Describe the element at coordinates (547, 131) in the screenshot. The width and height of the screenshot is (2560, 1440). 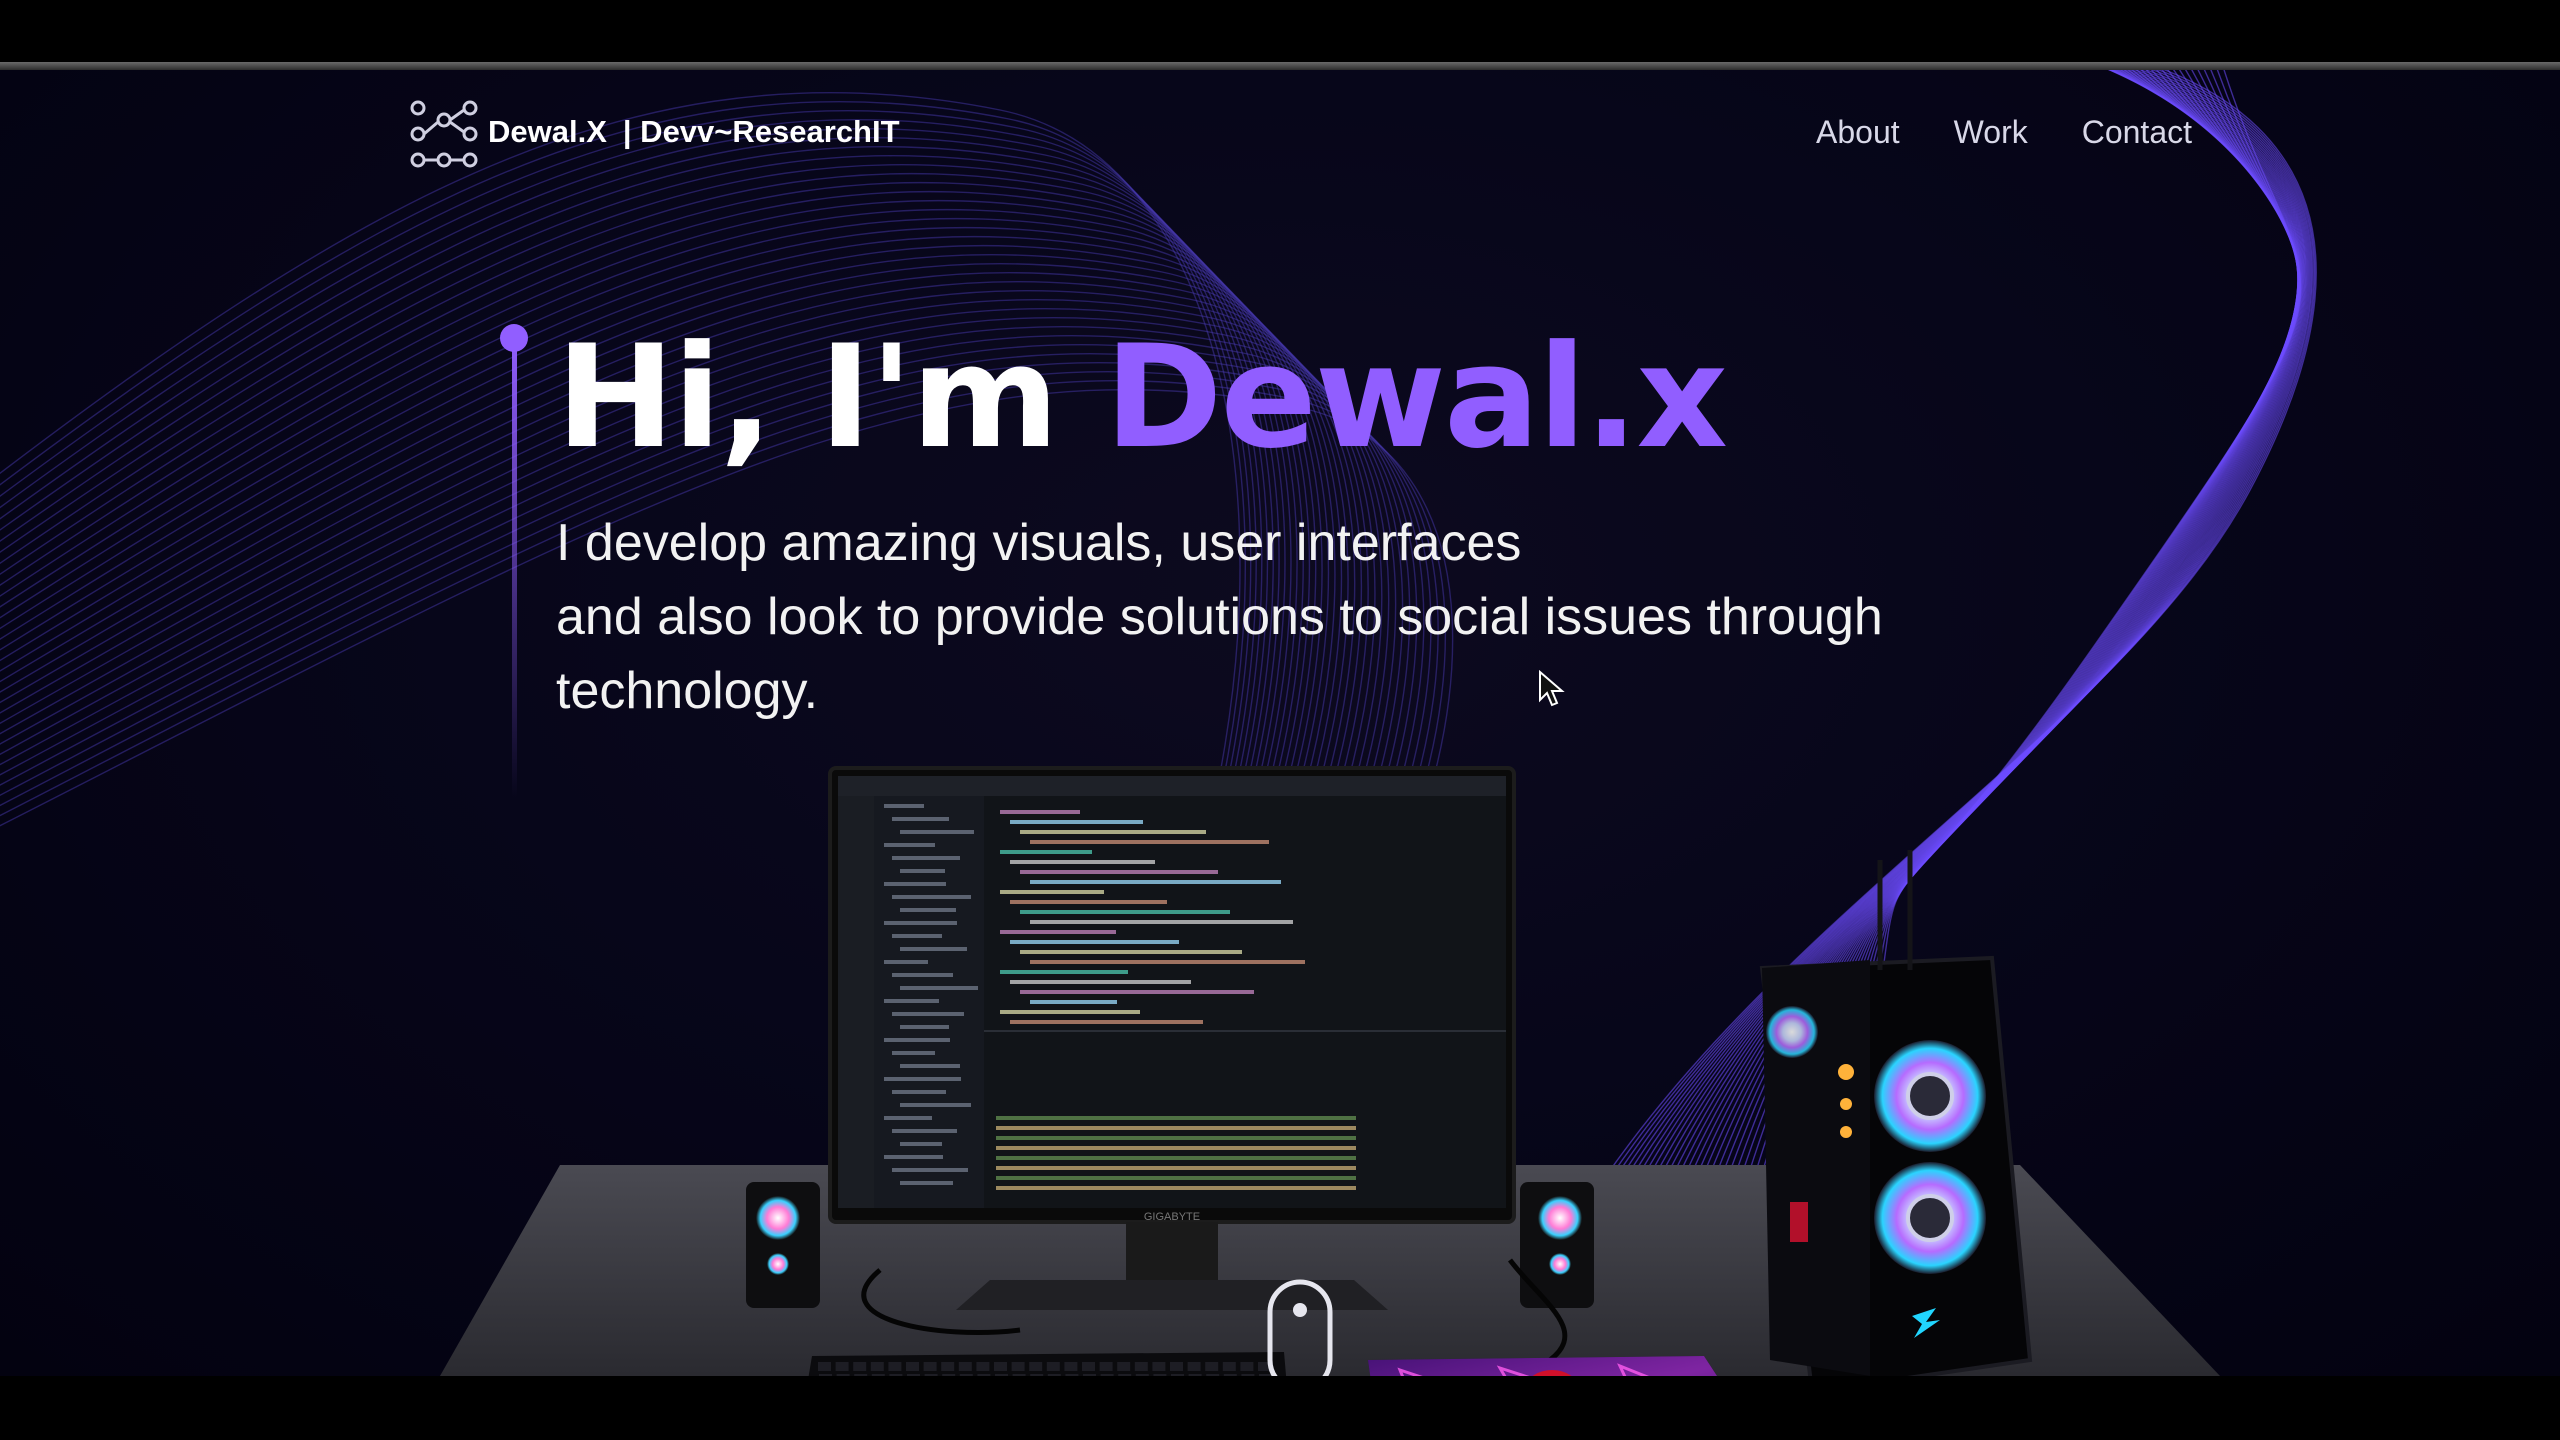
I see `brand-name: Dewal.X` at that location.